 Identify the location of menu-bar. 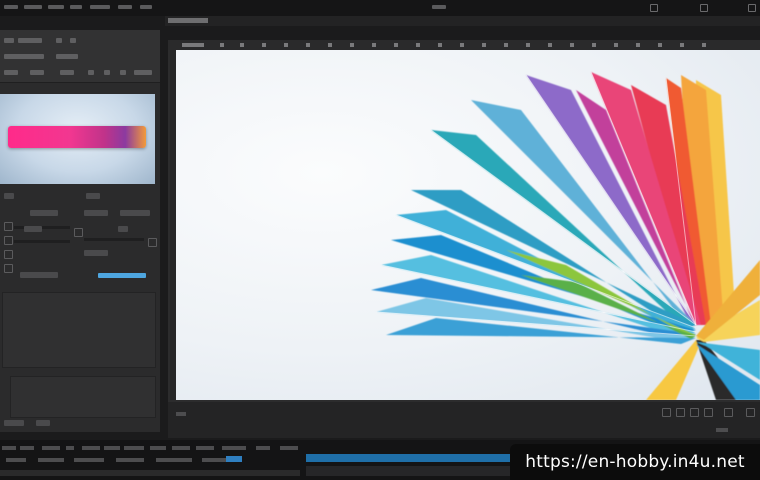
(380, 8).